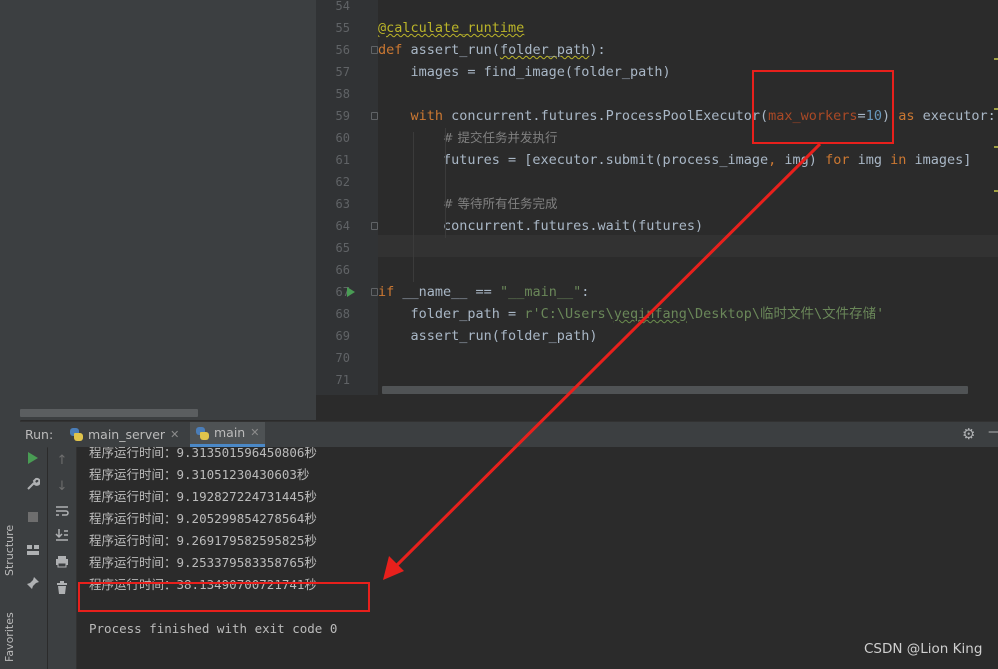 The width and height of the screenshot is (998, 669). What do you see at coordinates (342, 314) in the screenshot?
I see `line-number: 68` at bounding box center [342, 314].